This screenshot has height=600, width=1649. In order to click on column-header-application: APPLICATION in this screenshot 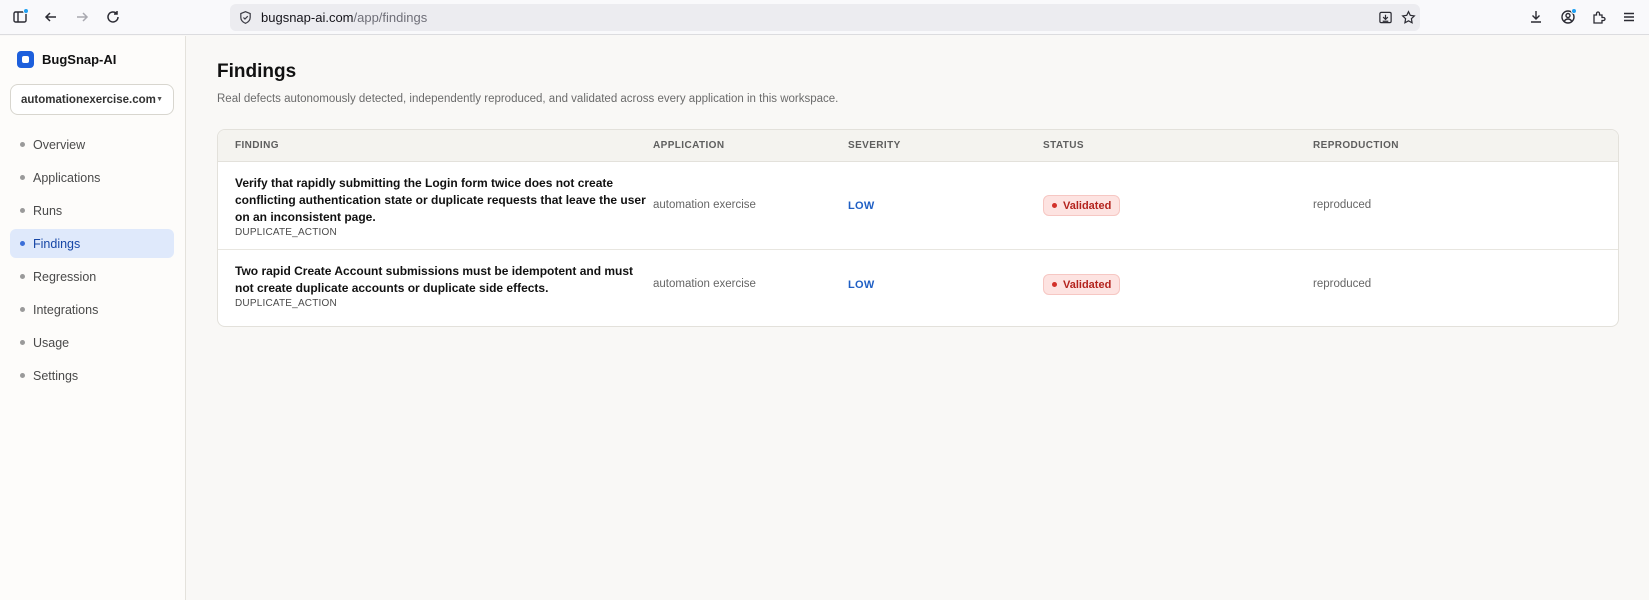, I will do `click(688, 145)`.